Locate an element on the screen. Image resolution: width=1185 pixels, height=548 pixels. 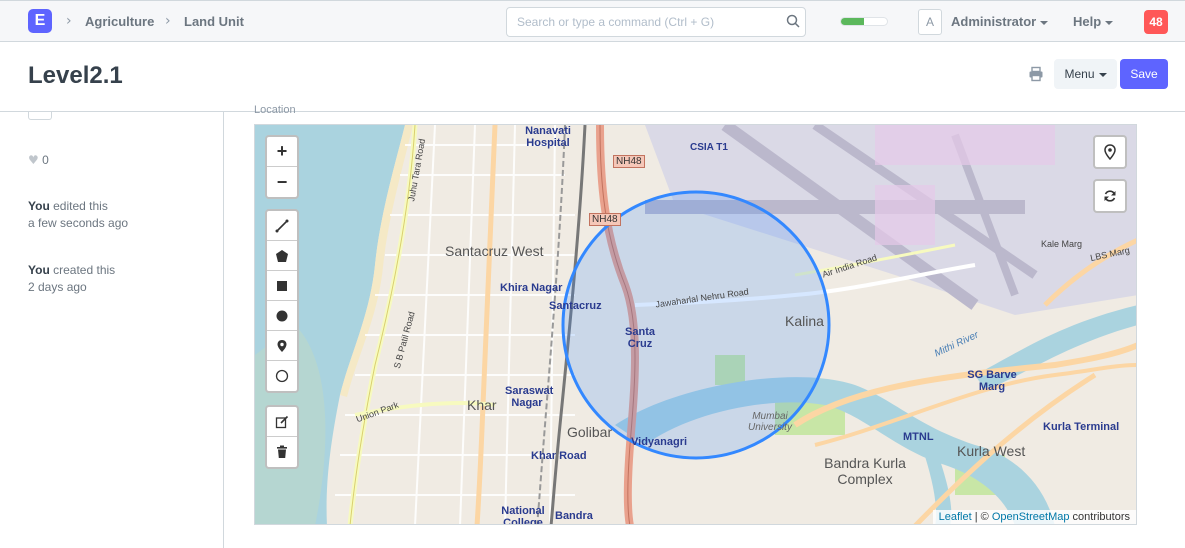
sidebar-attachment-stub is located at coordinates (40, 116).